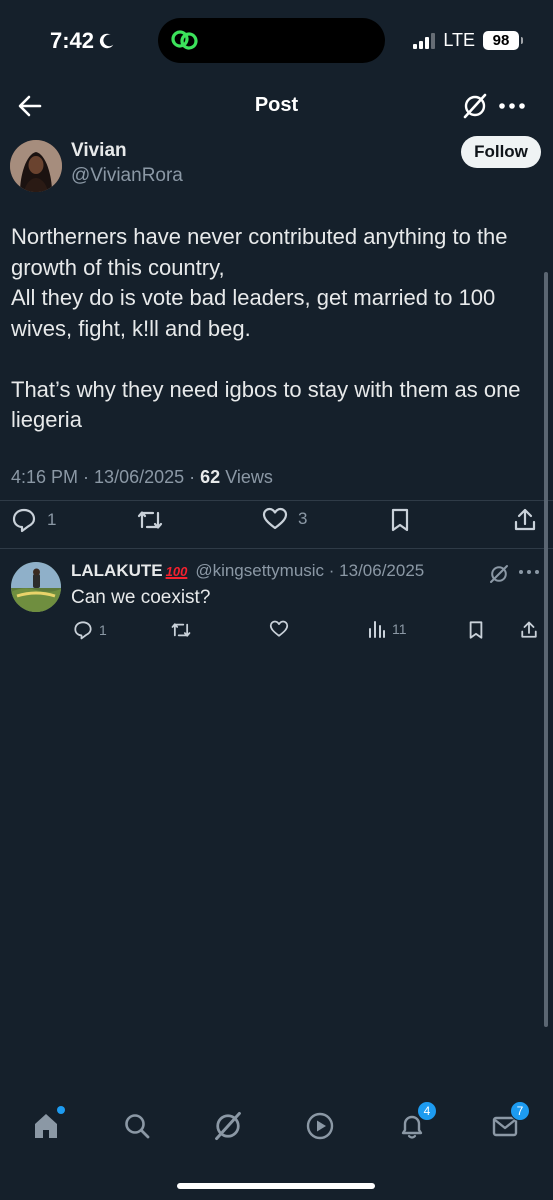 This screenshot has width=553, height=1200. I want to click on avatar-image, so click(36, 166).